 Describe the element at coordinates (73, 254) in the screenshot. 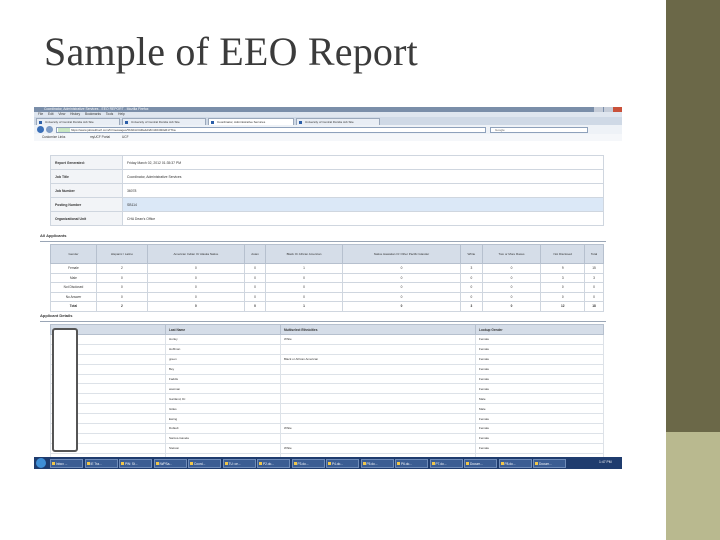

I see `column-header: Gender` at that location.